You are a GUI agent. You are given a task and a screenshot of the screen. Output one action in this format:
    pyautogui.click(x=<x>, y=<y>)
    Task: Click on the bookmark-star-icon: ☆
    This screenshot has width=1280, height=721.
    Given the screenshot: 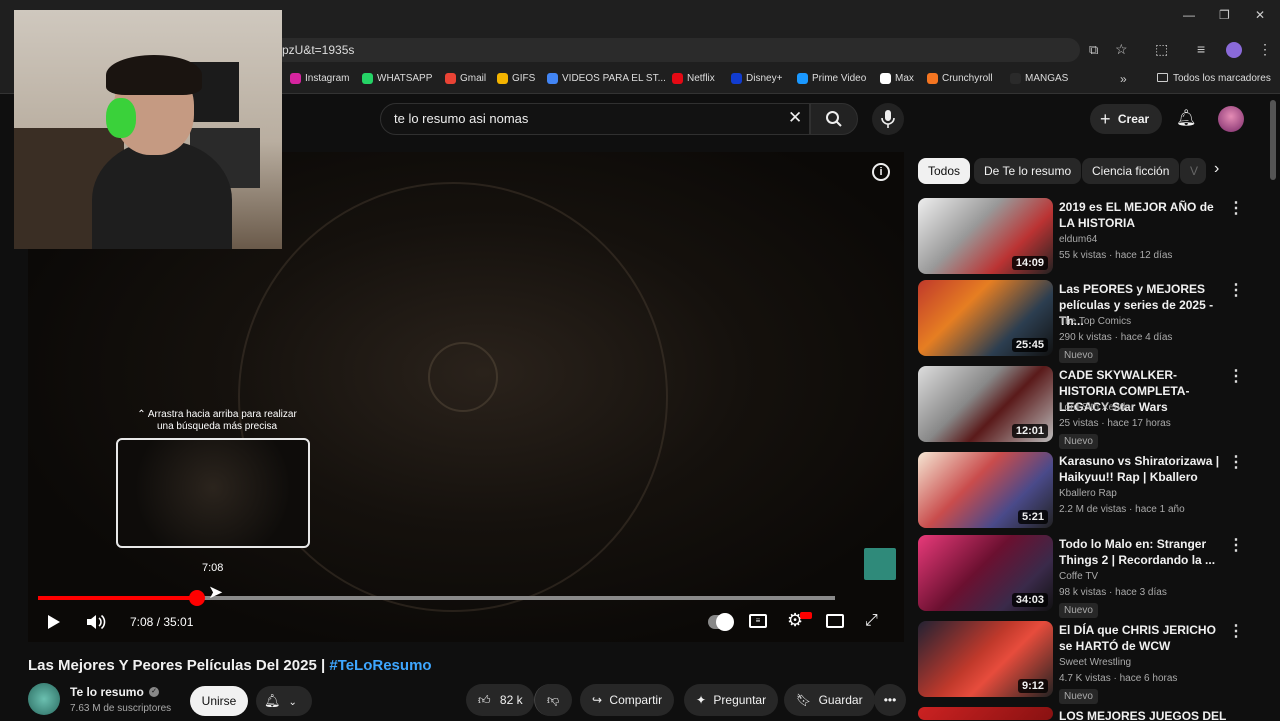 What is the action you would take?
    pyautogui.click(x=1121, y=49)
    